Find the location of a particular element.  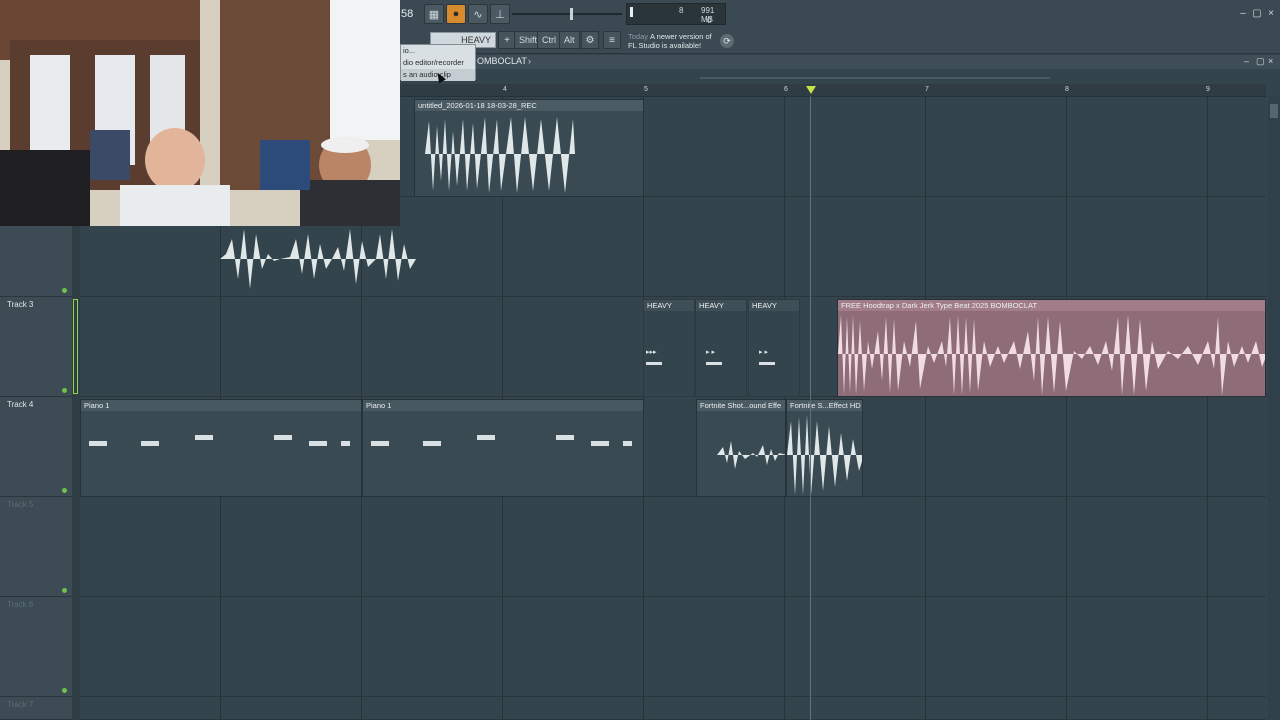

settings-icon: ⚙ is located at coordinates (590, 40).